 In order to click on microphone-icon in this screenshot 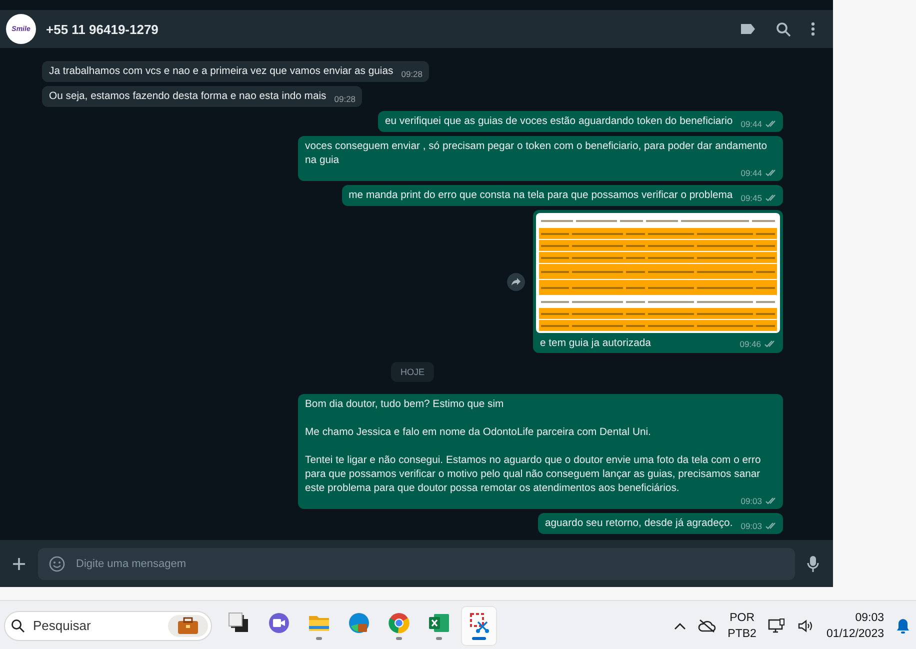, I will do `click(813, 563)`.